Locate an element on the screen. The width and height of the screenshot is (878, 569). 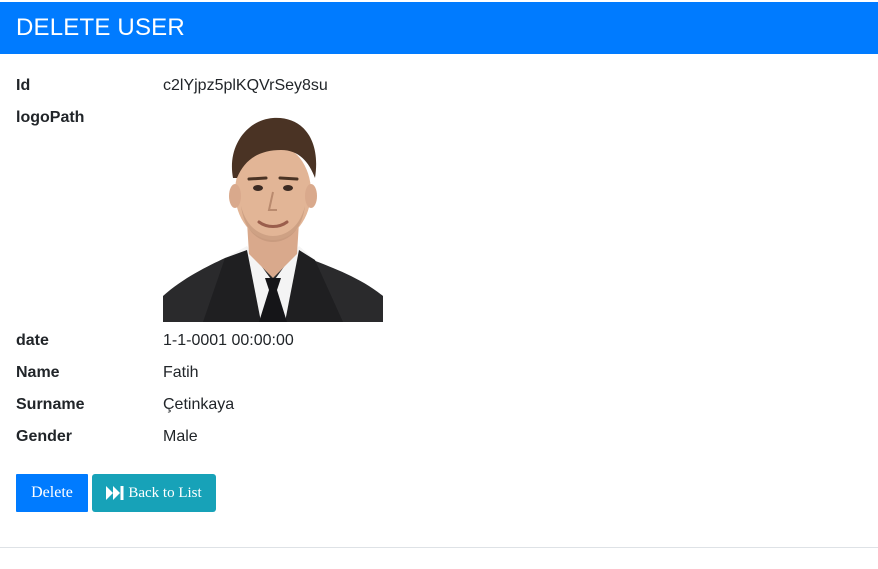
gender-label: Gender is located at coordinates (44, 436).